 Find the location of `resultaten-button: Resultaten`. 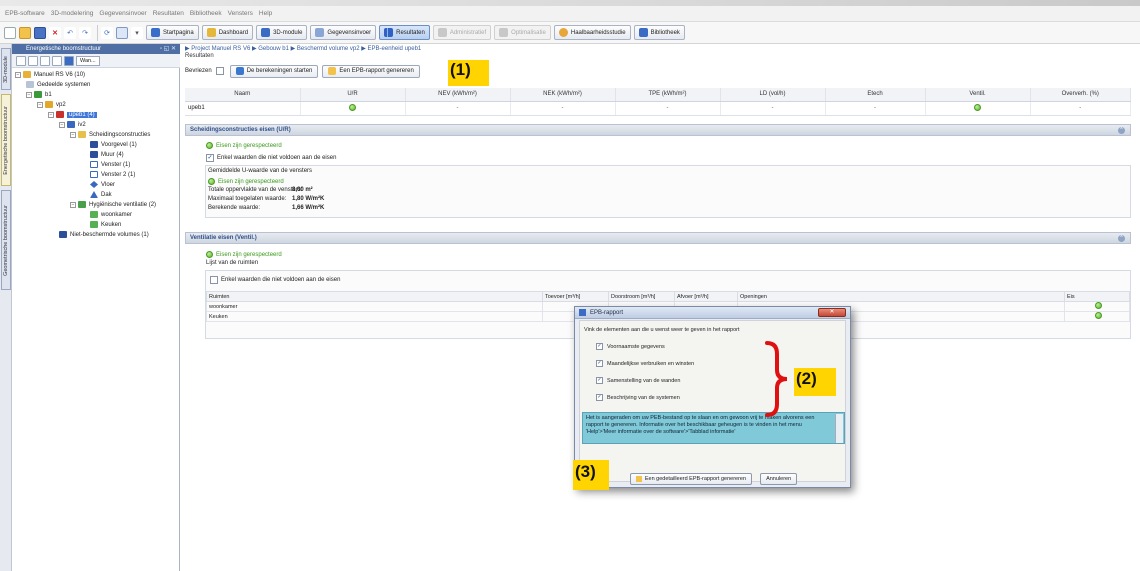

resultaten-button: Resultaten is located at coordinates (404, 32).